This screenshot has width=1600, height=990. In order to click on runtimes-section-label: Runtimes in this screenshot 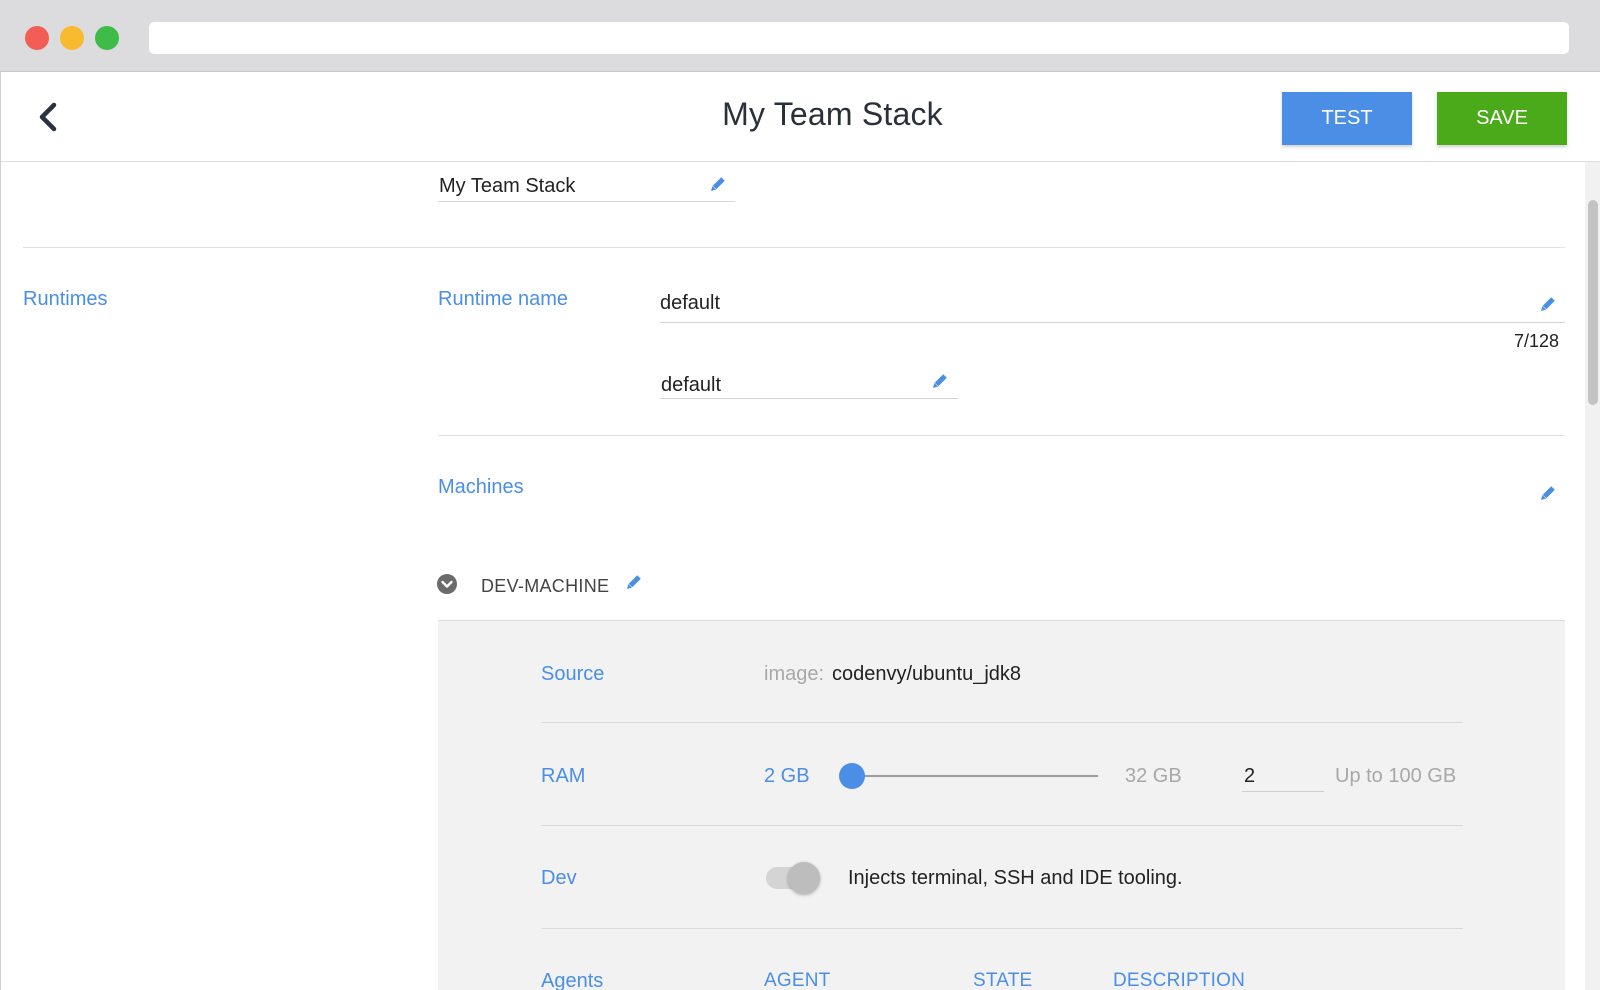, I will do `click(65, 299)`.